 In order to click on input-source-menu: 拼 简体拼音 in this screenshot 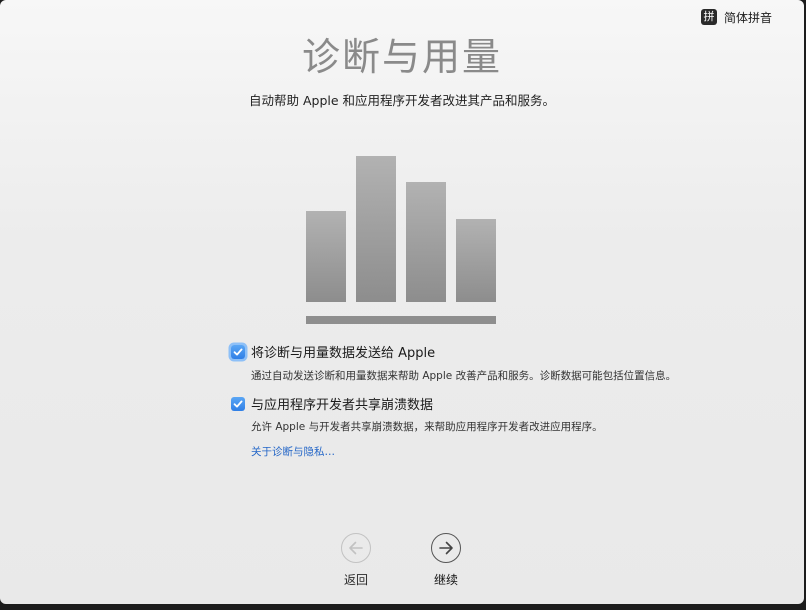, I will do `click(736, 17)`.